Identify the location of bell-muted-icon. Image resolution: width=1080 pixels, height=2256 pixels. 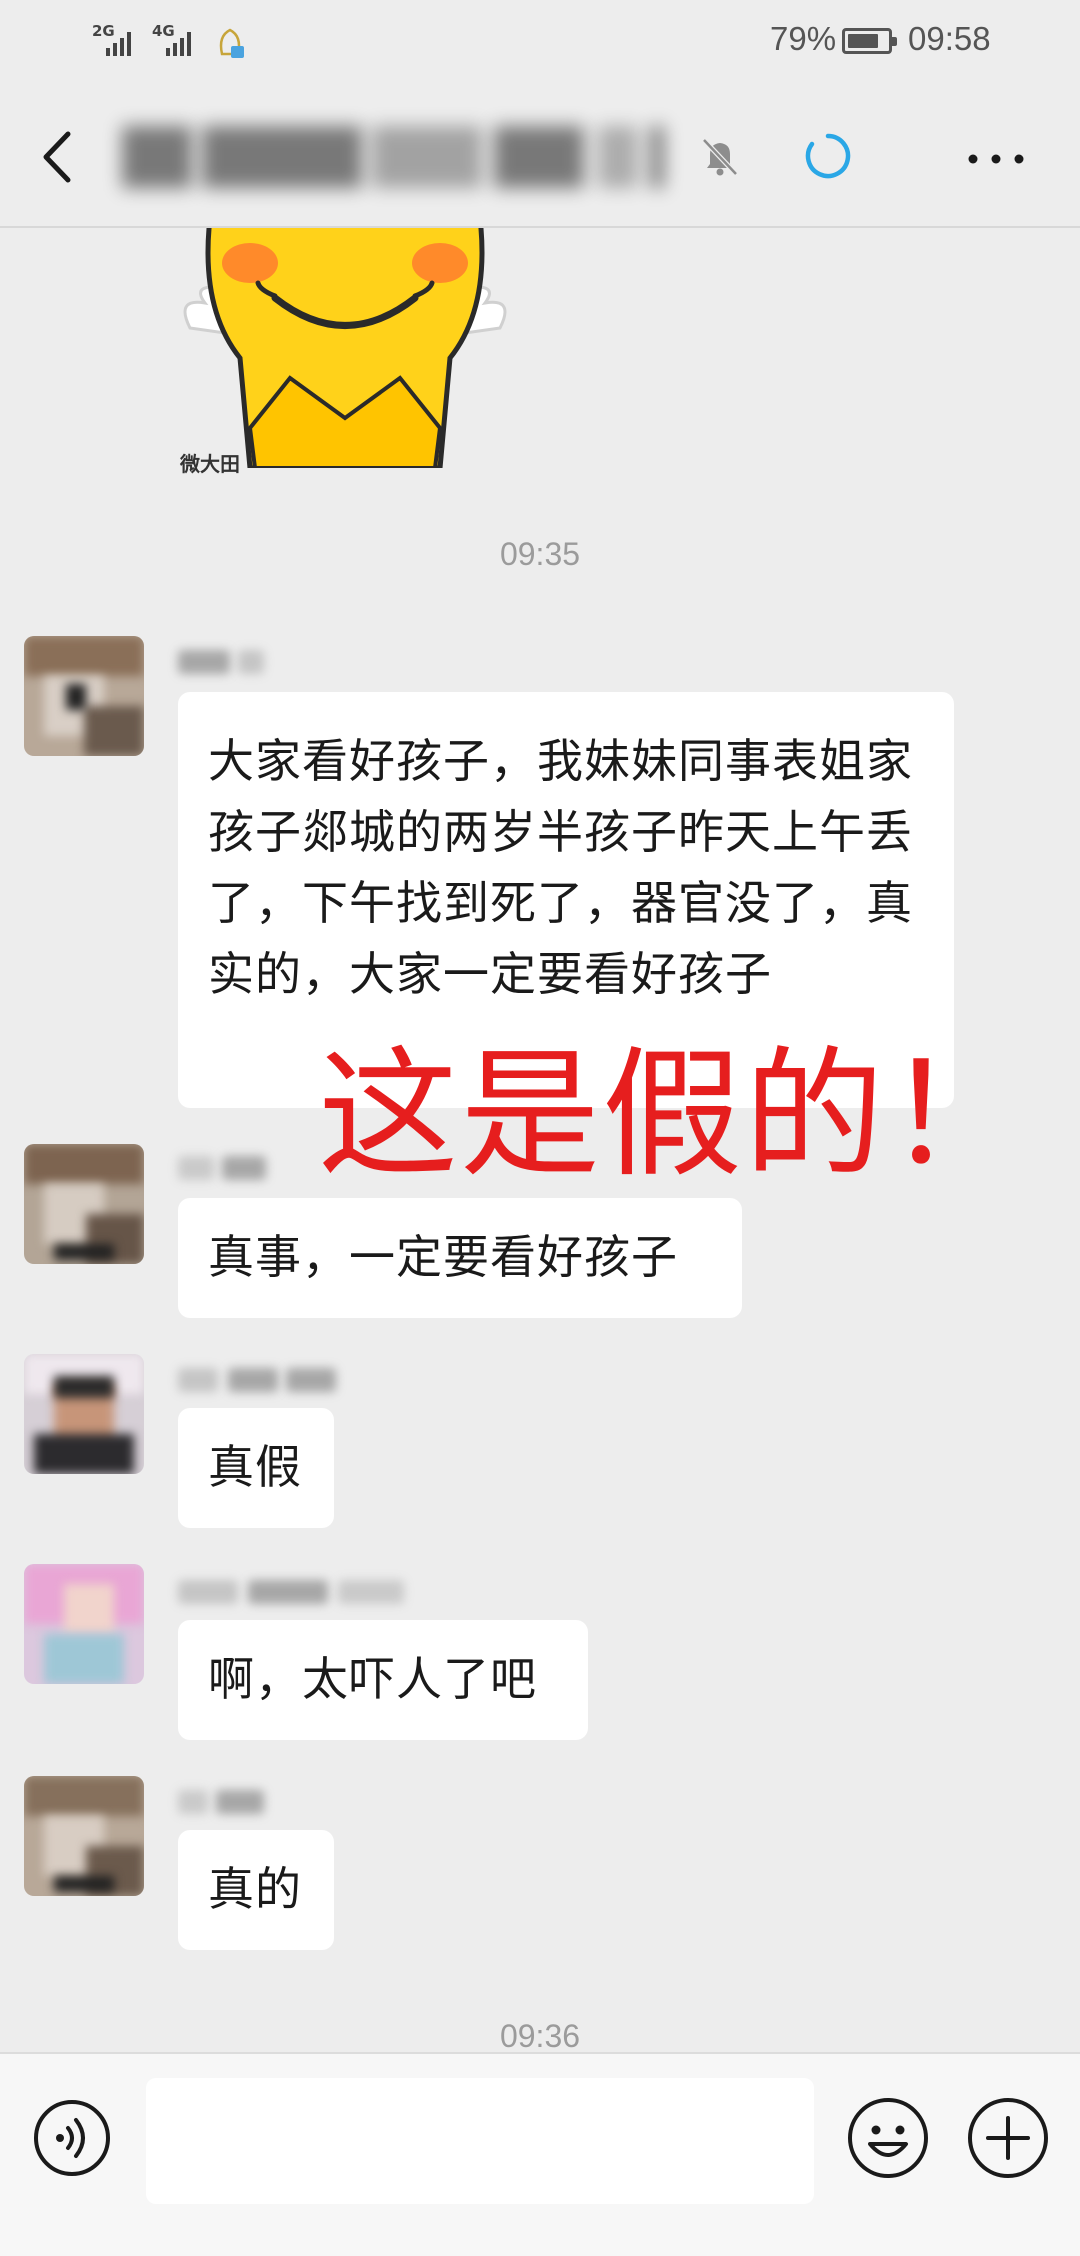
(720, 157).